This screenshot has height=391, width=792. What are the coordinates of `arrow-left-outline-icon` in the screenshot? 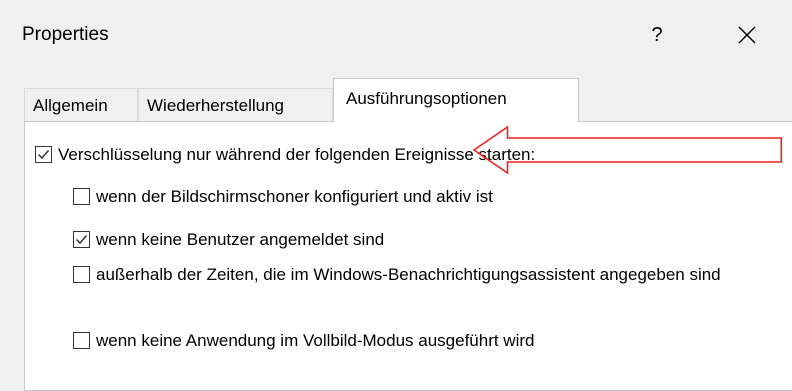 It's located at (627, 150).